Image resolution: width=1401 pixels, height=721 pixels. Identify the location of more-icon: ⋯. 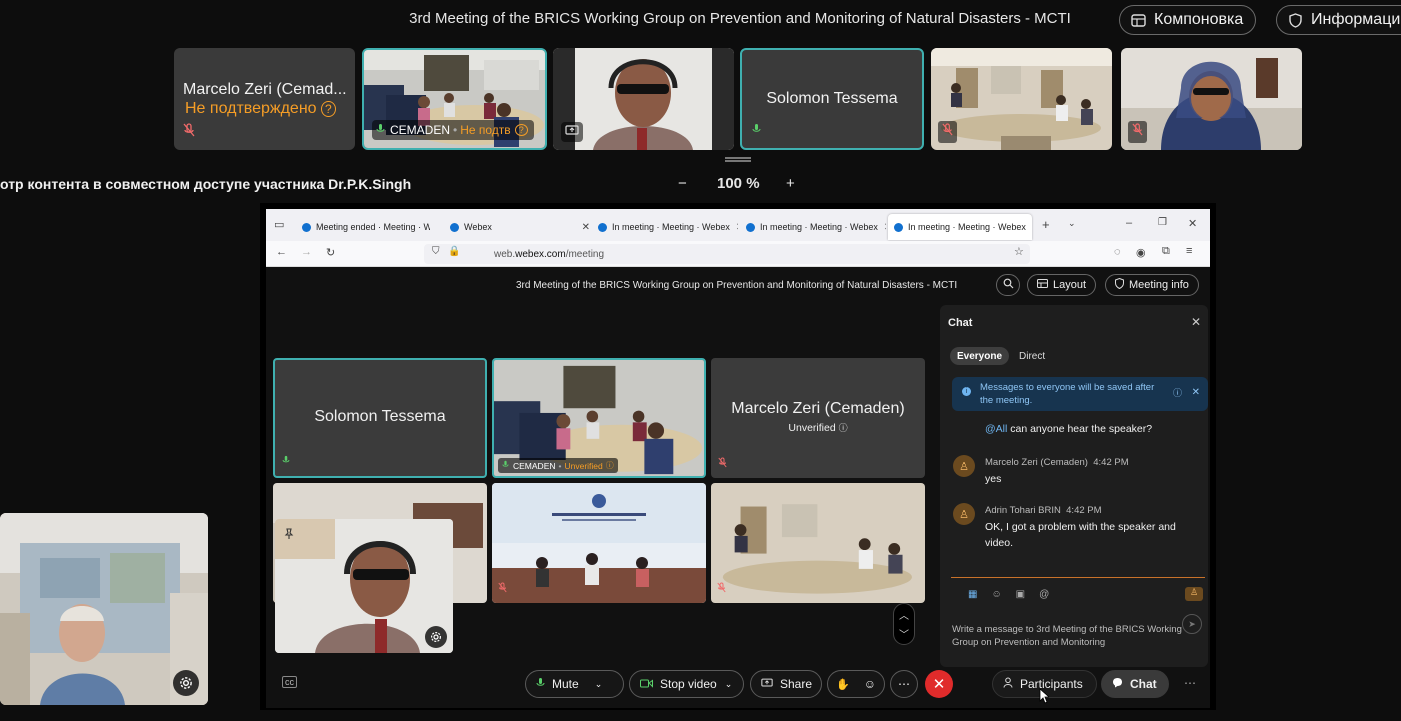
(1190, 683).